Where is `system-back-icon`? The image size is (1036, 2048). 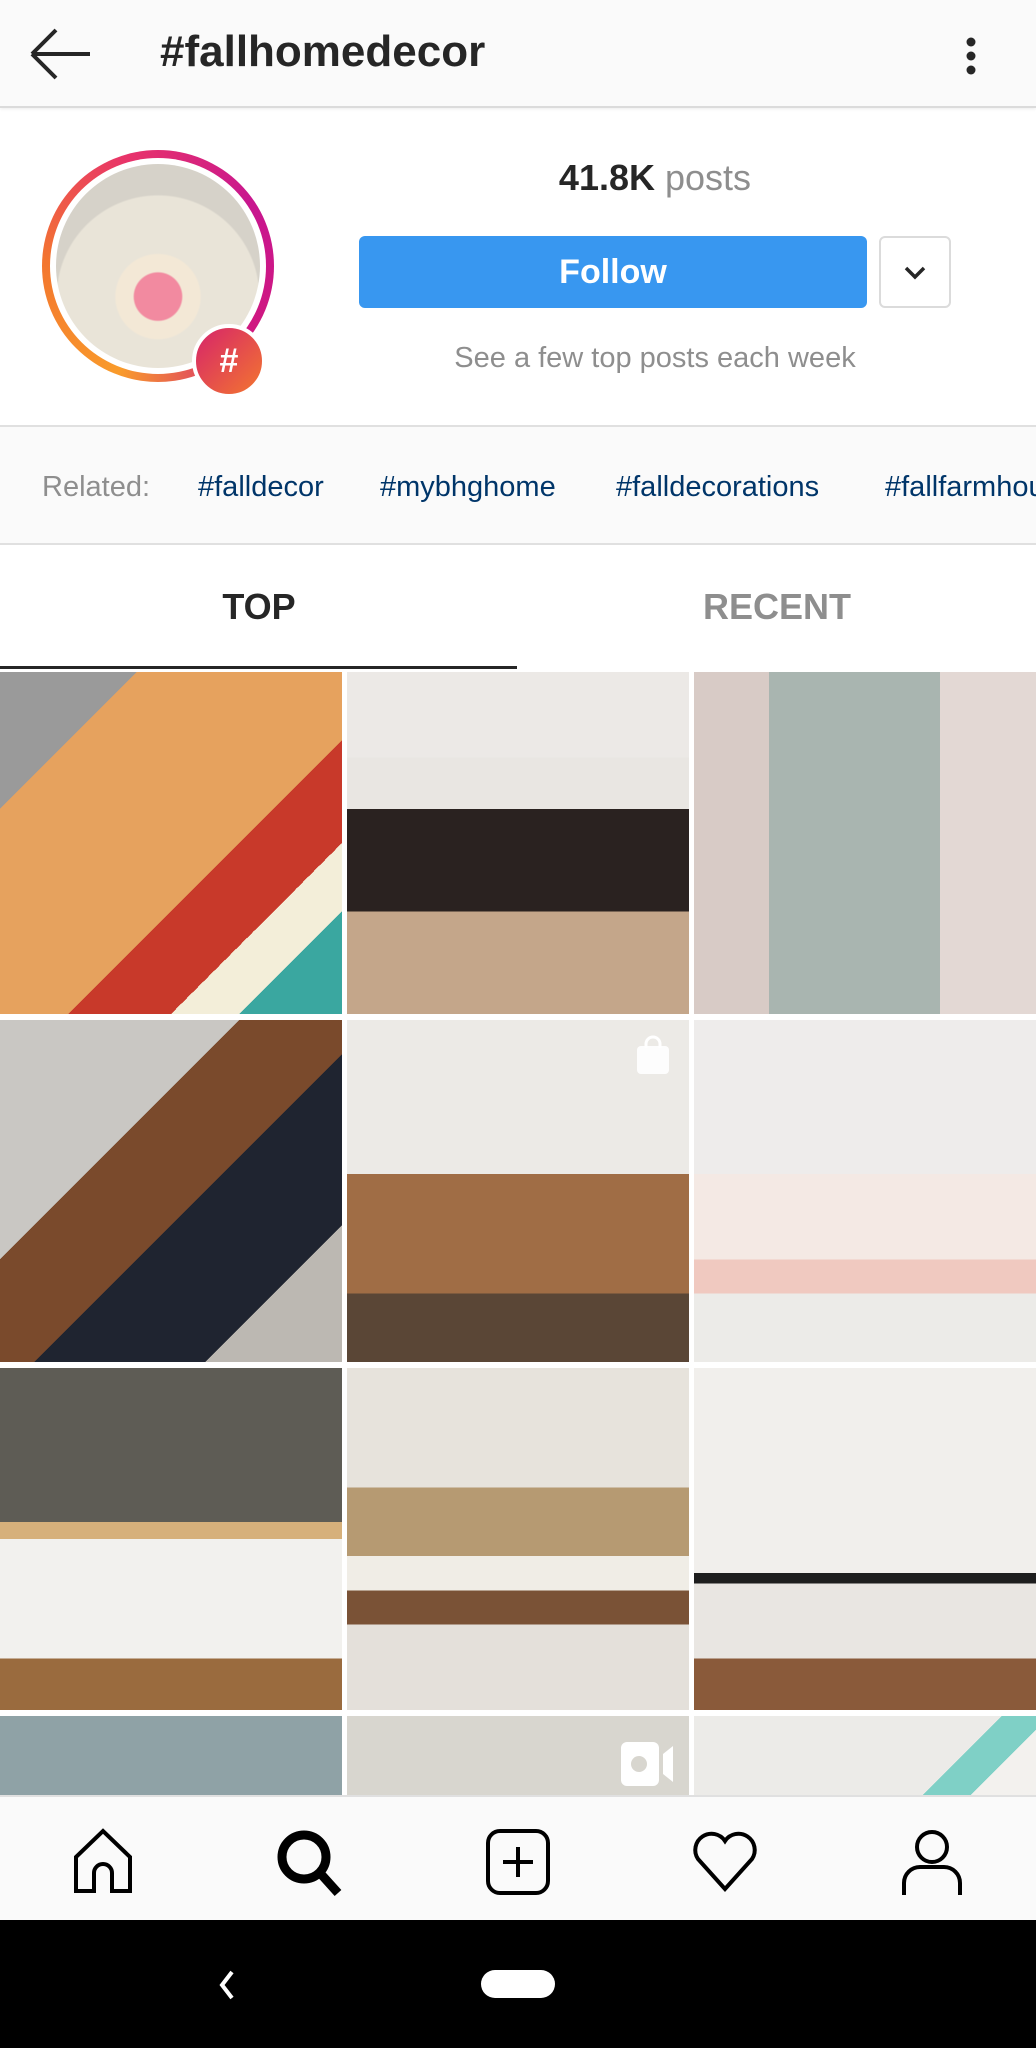
system-back-icon is located at coordinates (227, 1985).